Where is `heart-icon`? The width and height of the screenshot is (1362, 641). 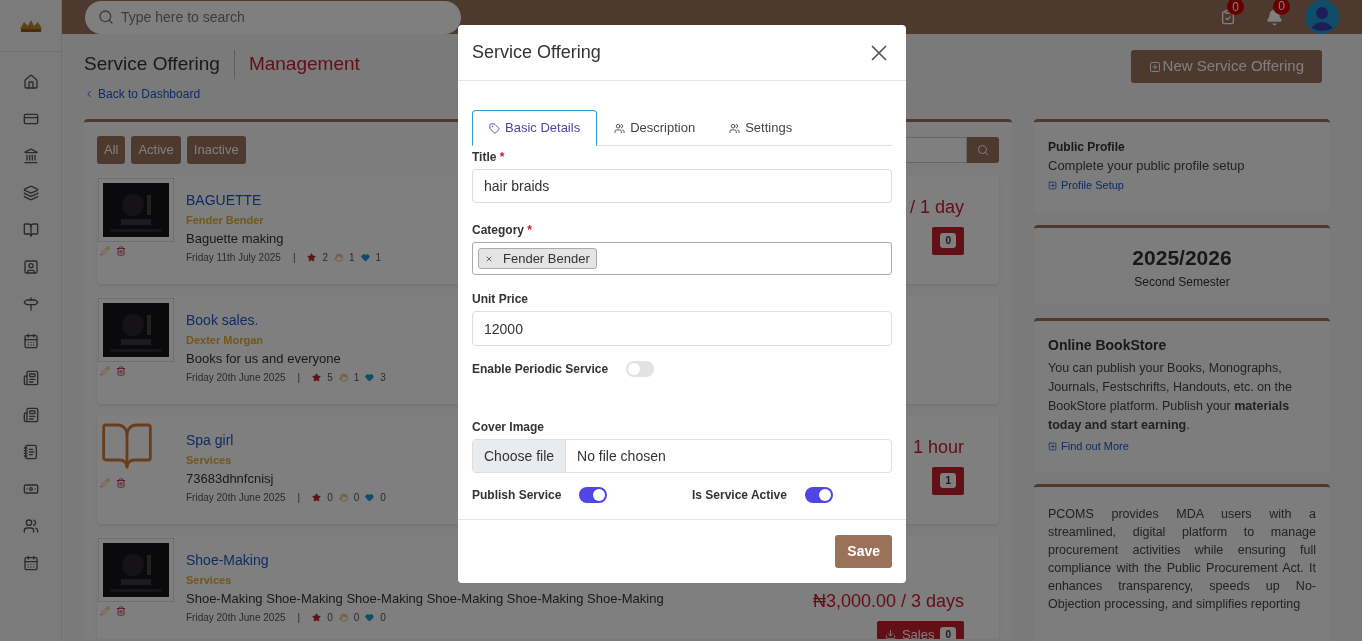
heart-icon is located at coordinates (365, 257).